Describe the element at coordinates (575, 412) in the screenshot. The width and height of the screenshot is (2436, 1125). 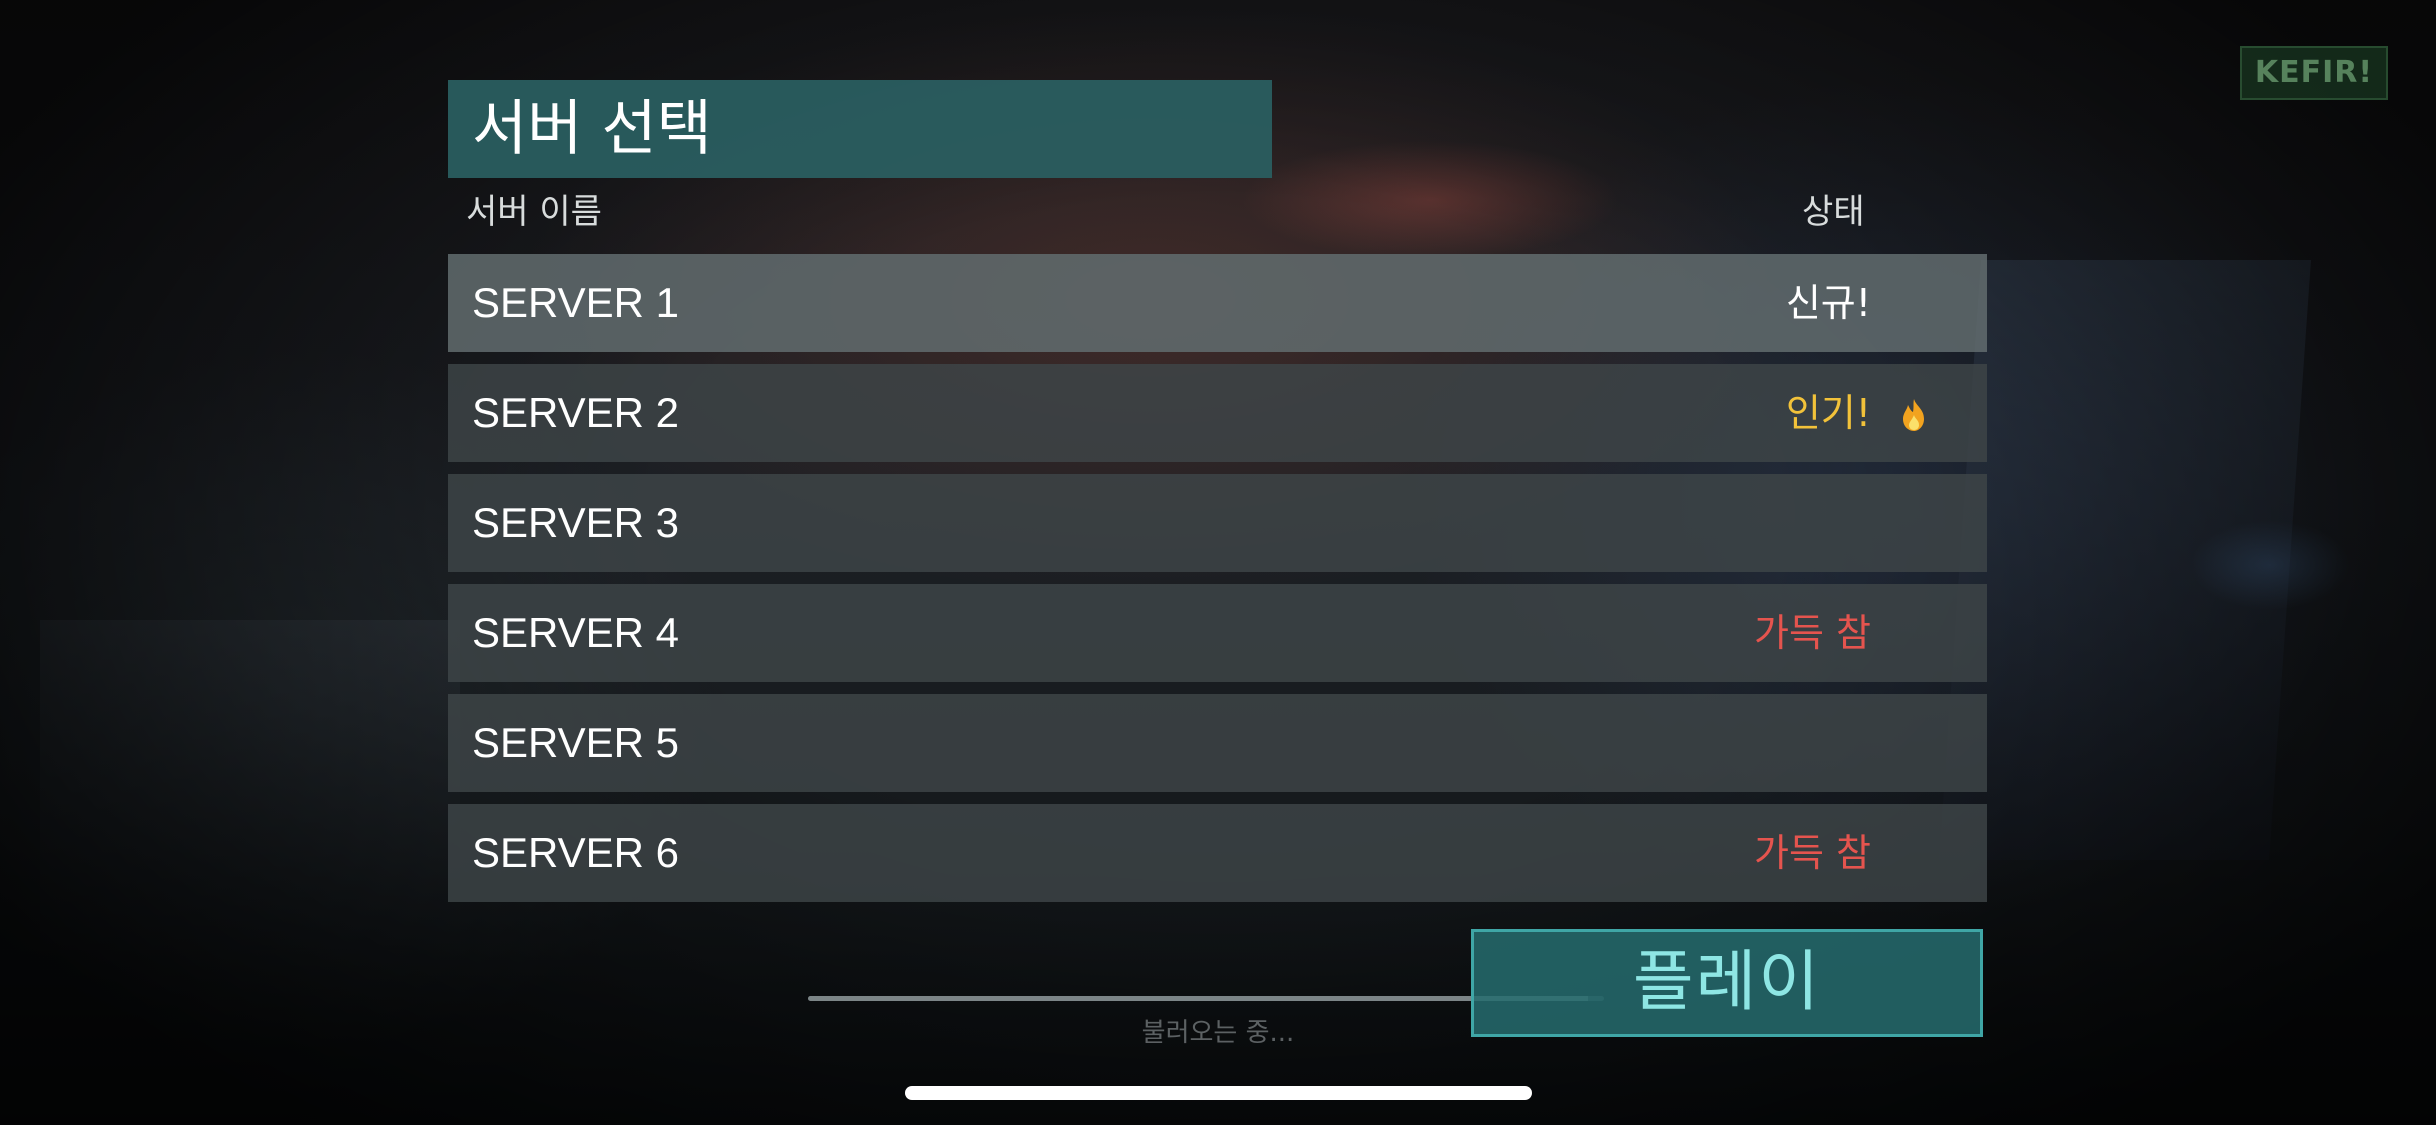
I see `server-name: SERVER 2` at that location.